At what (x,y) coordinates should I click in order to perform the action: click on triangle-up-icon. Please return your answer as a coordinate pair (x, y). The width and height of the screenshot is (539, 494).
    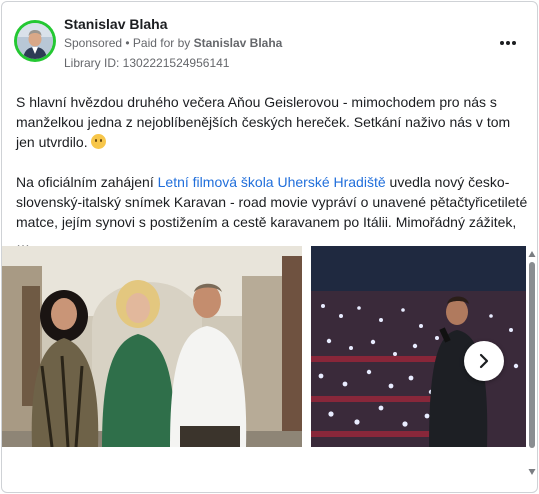
    Looking at the image, I should click on (532, 254).